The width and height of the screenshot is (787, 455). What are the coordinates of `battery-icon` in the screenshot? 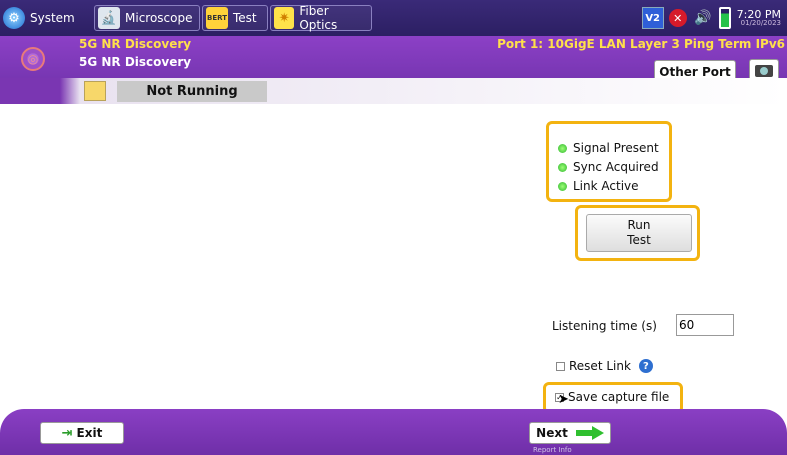 It's located at (724, 18).